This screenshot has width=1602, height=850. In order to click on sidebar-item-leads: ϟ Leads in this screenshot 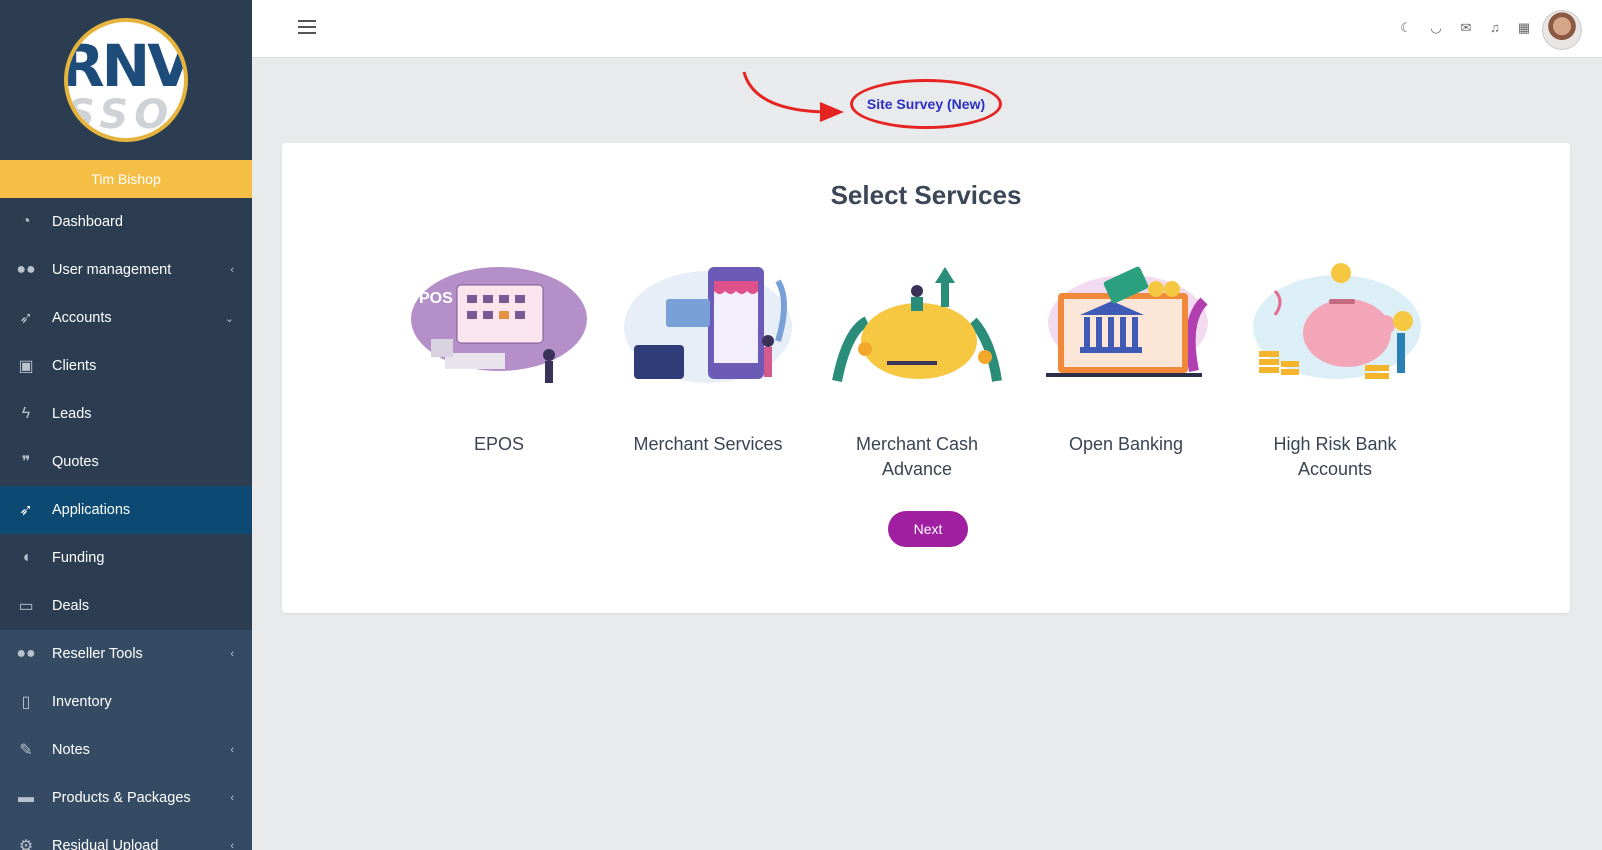, I will do `click(126, 414)`.